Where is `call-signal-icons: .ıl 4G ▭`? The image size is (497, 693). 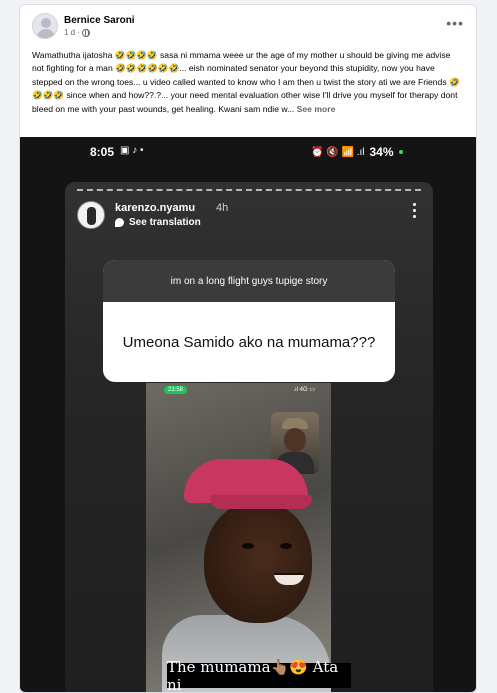 call-signal-icons: .ıl 4G ▭ is located at coordinates (304, 390).